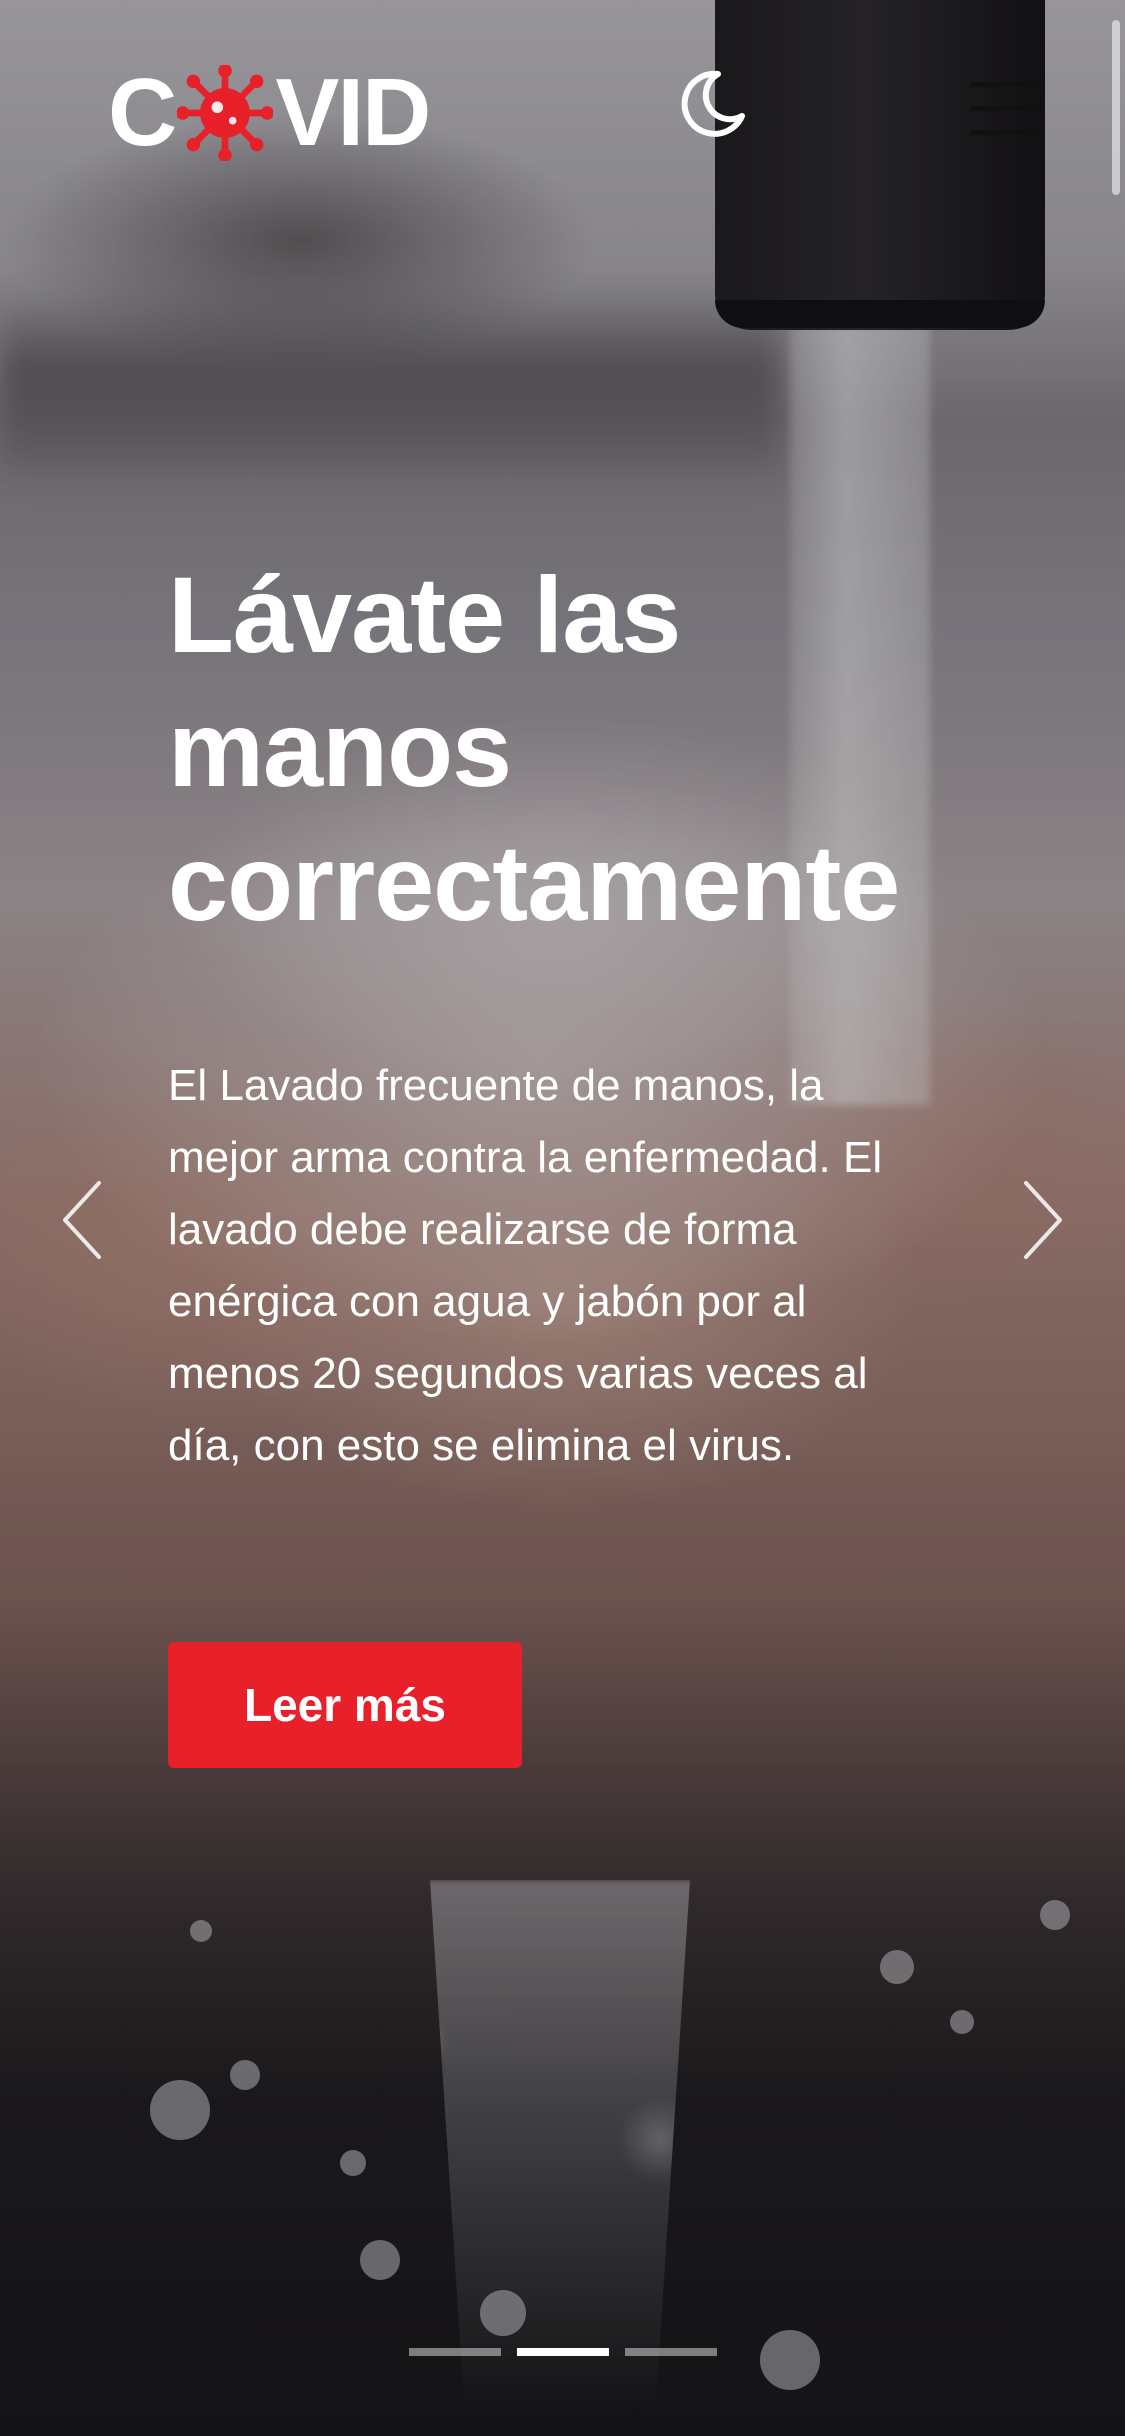 Image resolution: width=1125 pixels, height=2436 pixels. Describe the element at coordinates (225, 113) in the screenshot. I see `virus-icon` at that location.